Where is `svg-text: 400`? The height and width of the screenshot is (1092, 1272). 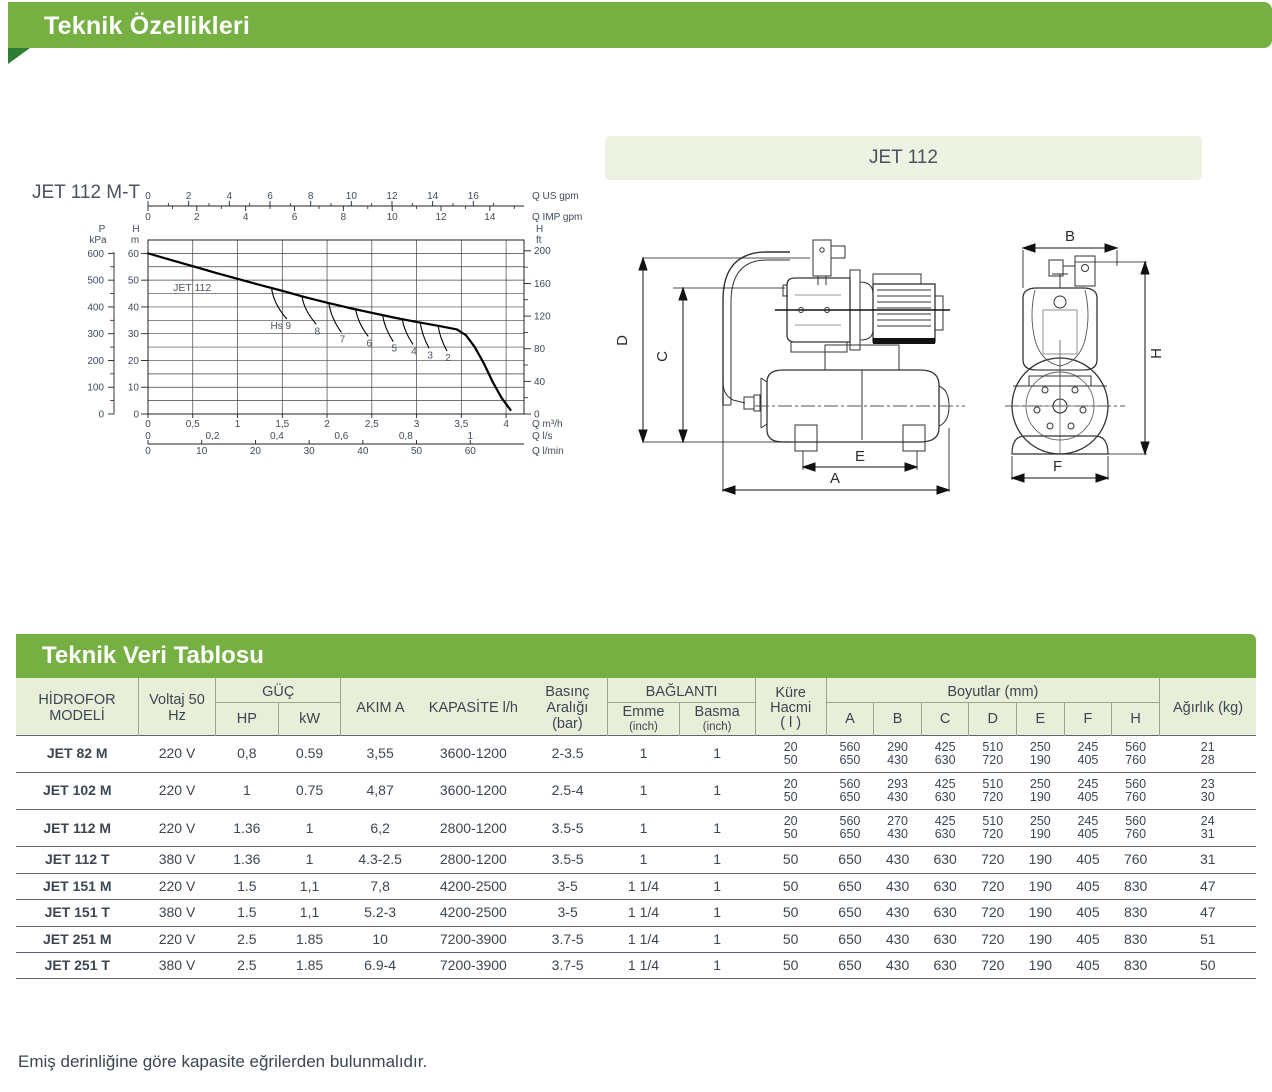 svg-text: 400 is located at coordinates (95, 307).